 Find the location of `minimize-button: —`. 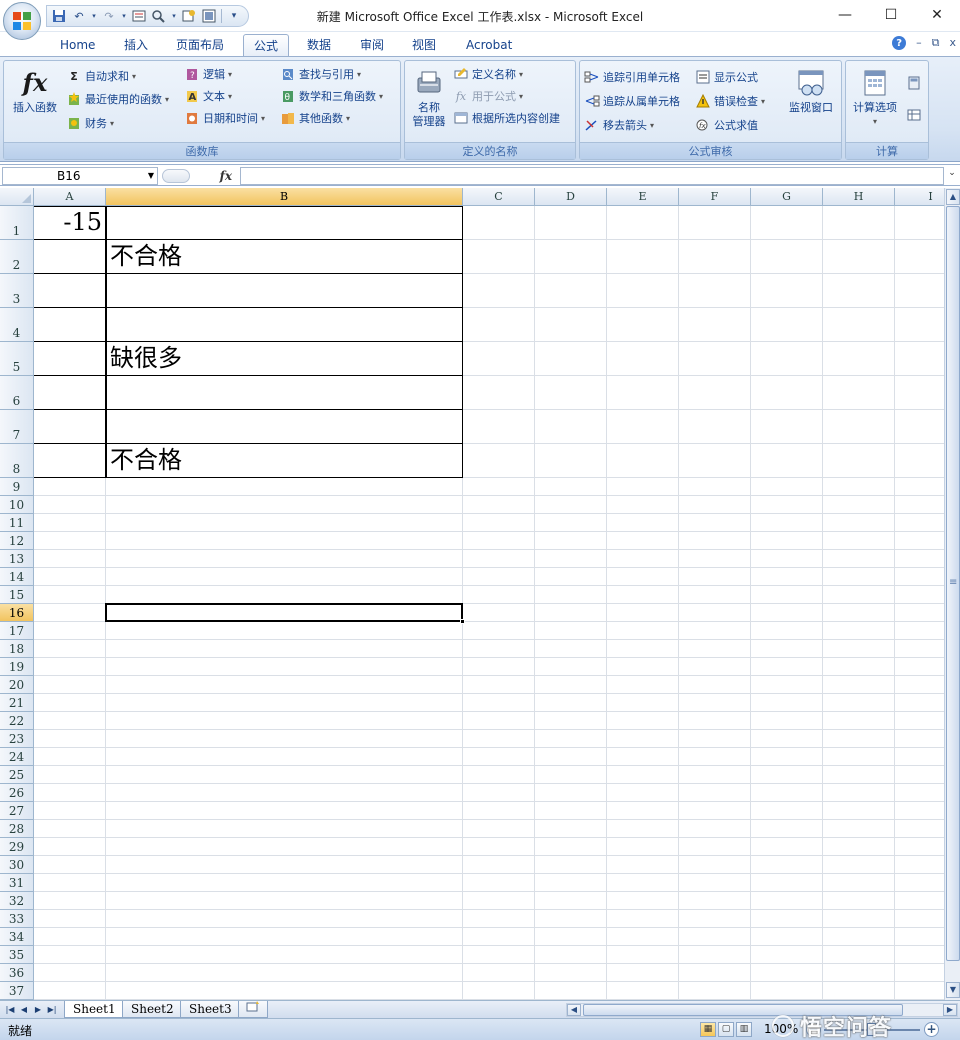

minimize-button: — is located at coordinates (845, 15).